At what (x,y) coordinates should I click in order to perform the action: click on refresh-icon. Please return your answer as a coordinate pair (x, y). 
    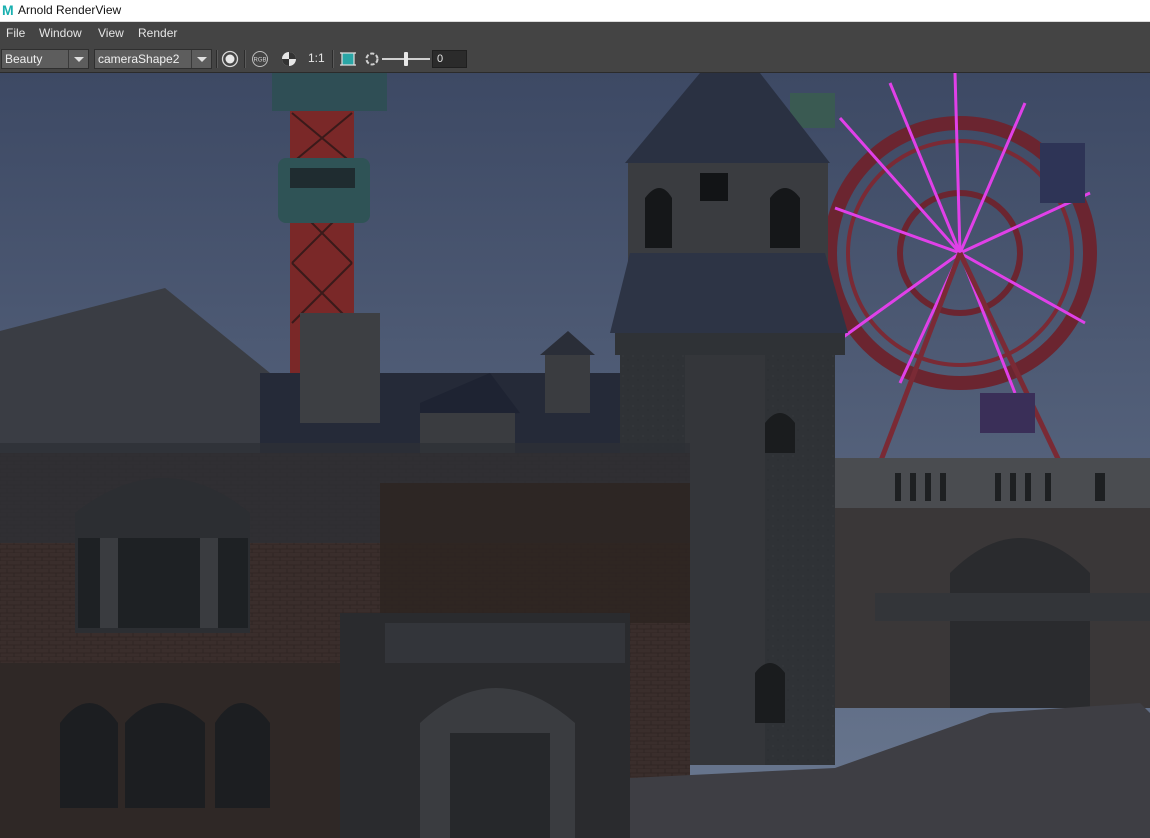
    Looking at the image, I should click on (372, 59).